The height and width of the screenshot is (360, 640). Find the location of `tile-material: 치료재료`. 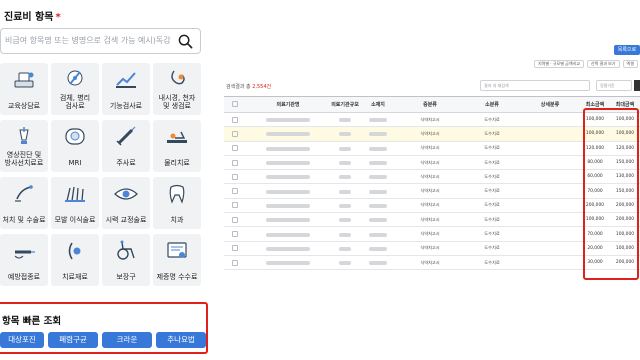

tile-material: 치료재료 is located at coordinates (75, 260).